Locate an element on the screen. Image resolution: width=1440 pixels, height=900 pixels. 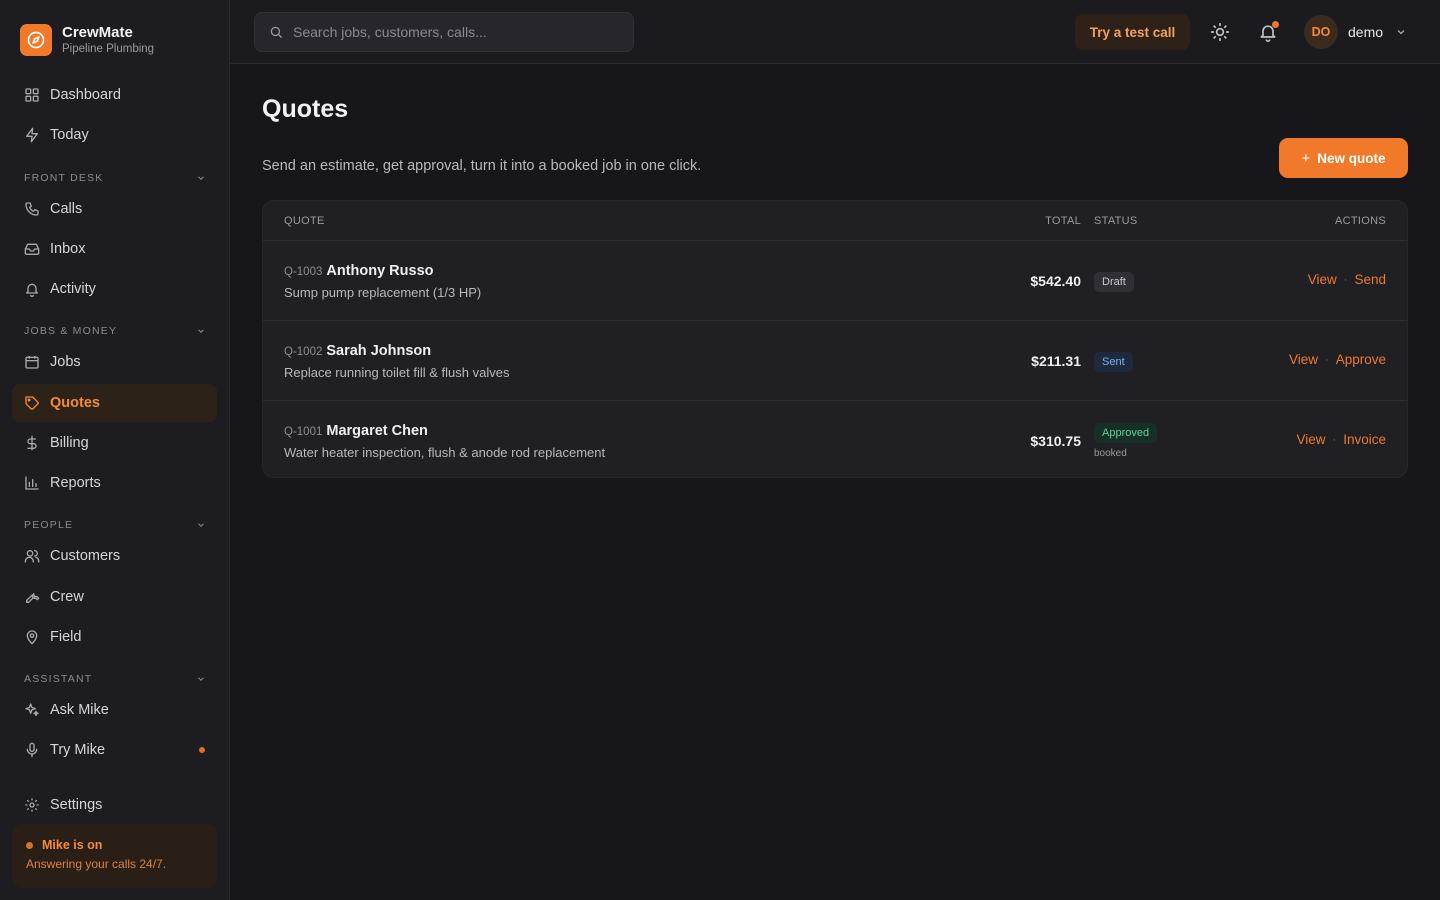
user-menu: DO demo is located at coordinates (1355, 32).